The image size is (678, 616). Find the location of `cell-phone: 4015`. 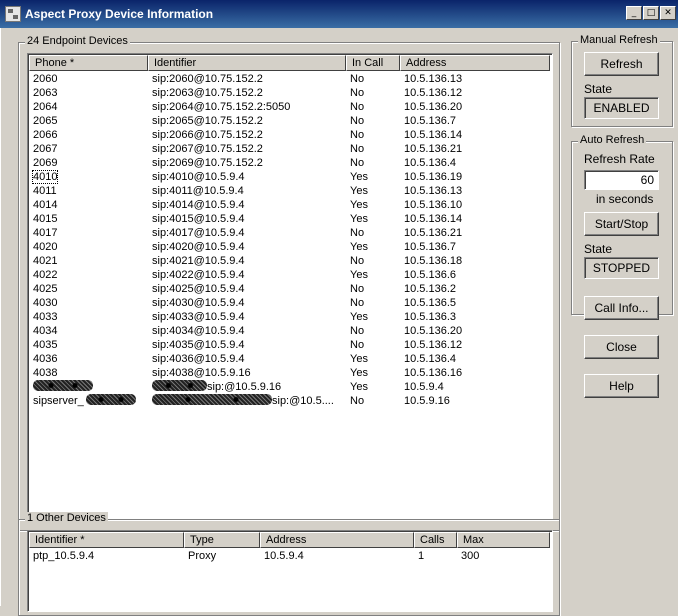

cell-phone: 4015 is located at coordinates (90, 219).